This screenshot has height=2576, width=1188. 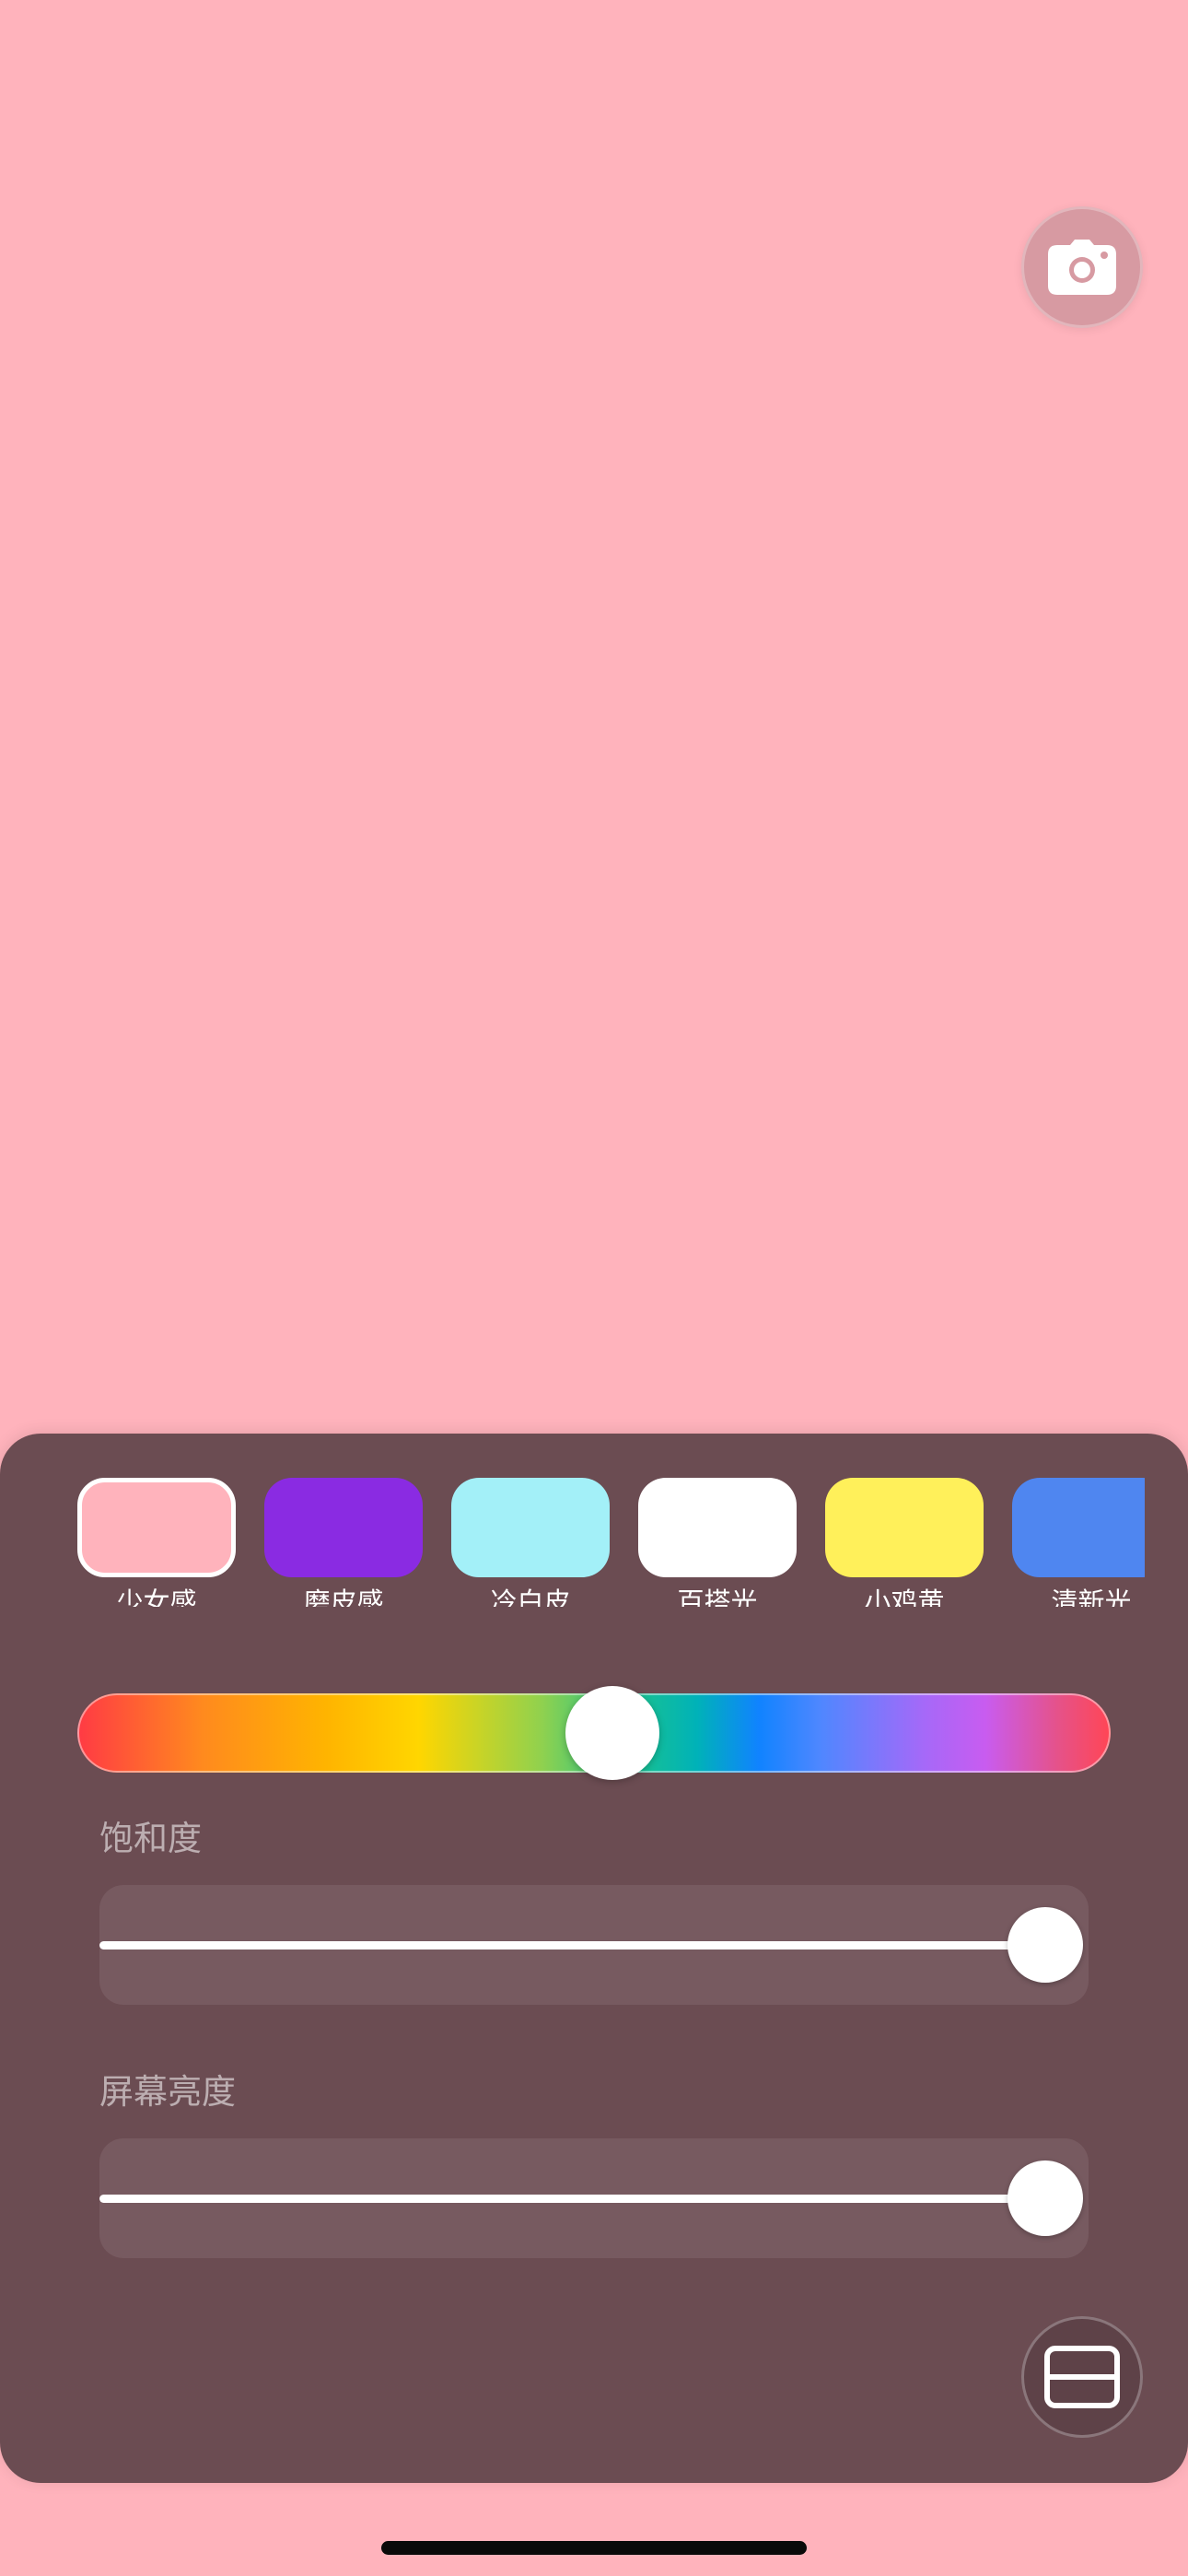 What do you see at coordinates (612, 1733) in the screenshot?
I see `hue-slider-thumb` at bounding box center [612, 1733].